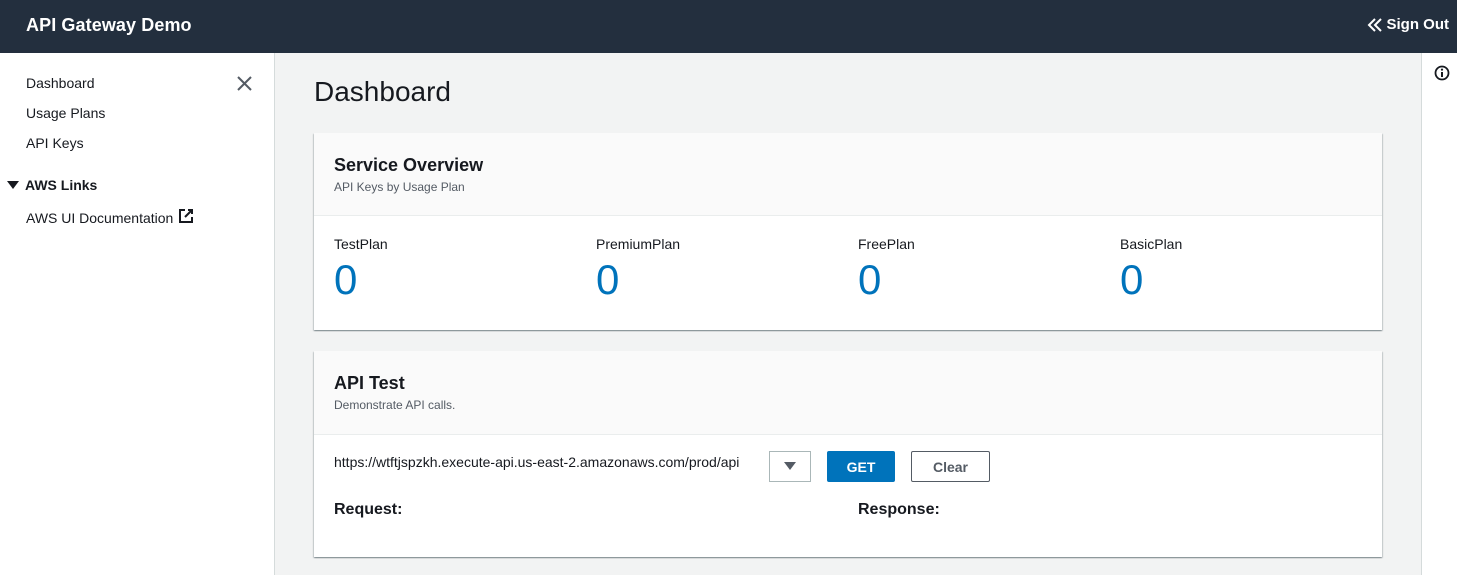  I want to click on stat-basicplan: BasicPlan 0, so click(1151, 270).